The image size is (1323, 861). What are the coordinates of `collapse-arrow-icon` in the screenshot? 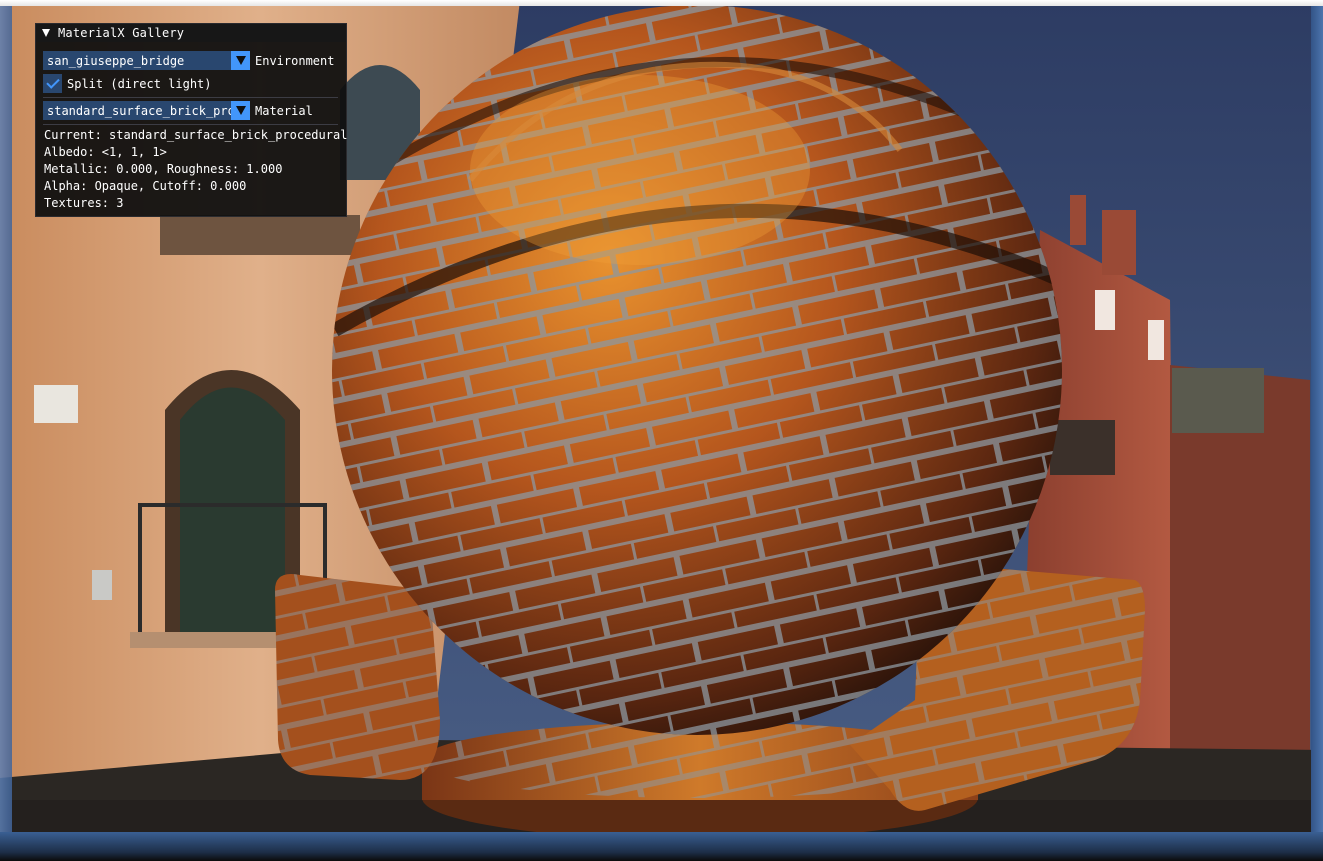 It's located at (46, 33).